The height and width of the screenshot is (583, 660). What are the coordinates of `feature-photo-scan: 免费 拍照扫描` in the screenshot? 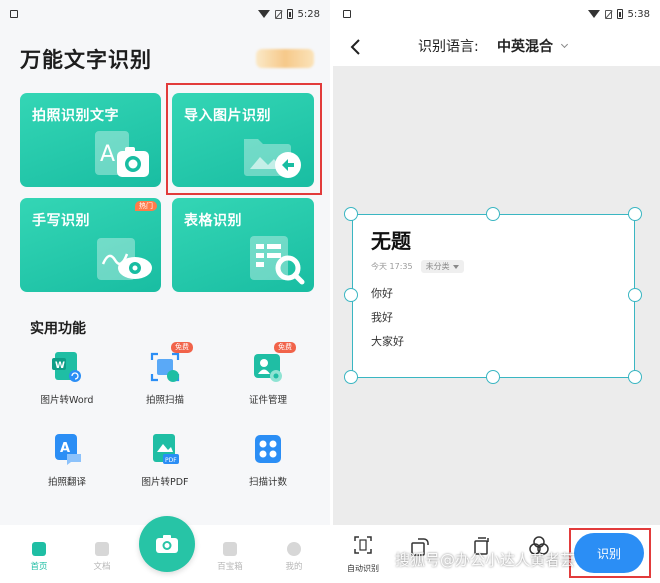 It's located at (165, 374).